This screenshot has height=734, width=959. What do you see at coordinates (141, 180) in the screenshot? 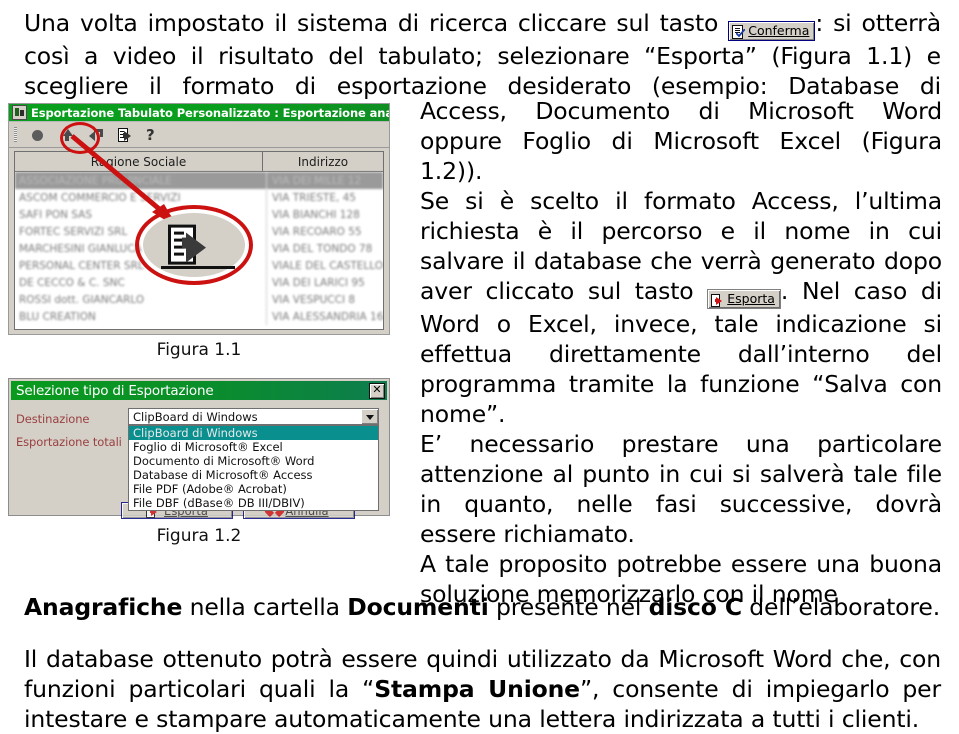
I see `cell-ragione-sociale: ASSOCIAZIONE PROVINCIALE` at bounding box center [141, 180].